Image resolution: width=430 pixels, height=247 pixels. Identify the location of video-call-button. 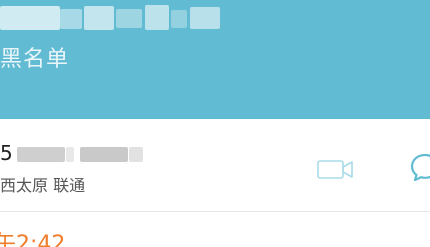
(337, 169).